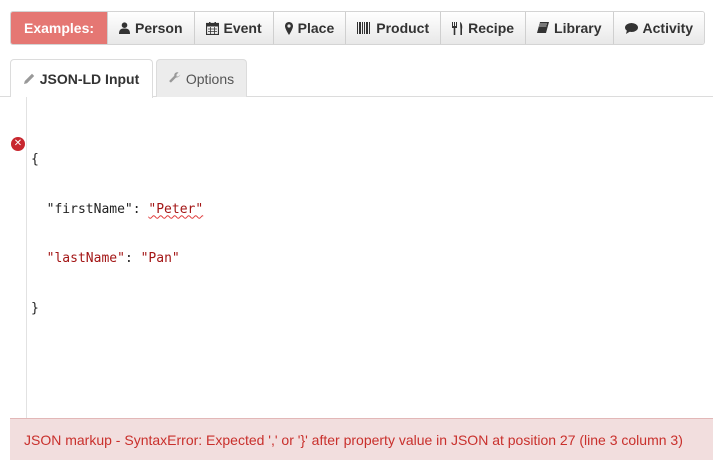  I want to click on examples-label: Examples:, so click(59, 28).